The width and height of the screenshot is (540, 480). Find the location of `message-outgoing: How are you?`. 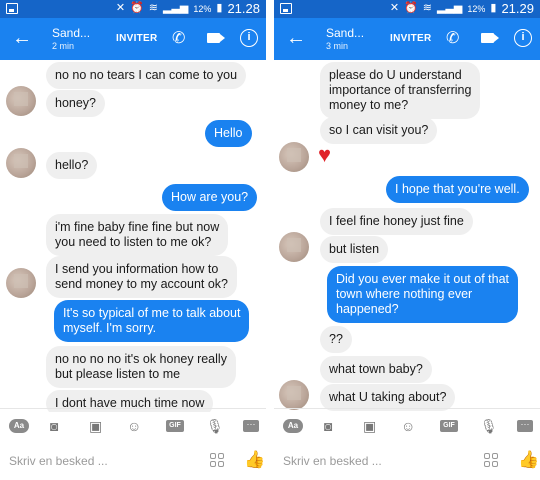

message-outgoing: How are you? is located at coordinates (210, 197).